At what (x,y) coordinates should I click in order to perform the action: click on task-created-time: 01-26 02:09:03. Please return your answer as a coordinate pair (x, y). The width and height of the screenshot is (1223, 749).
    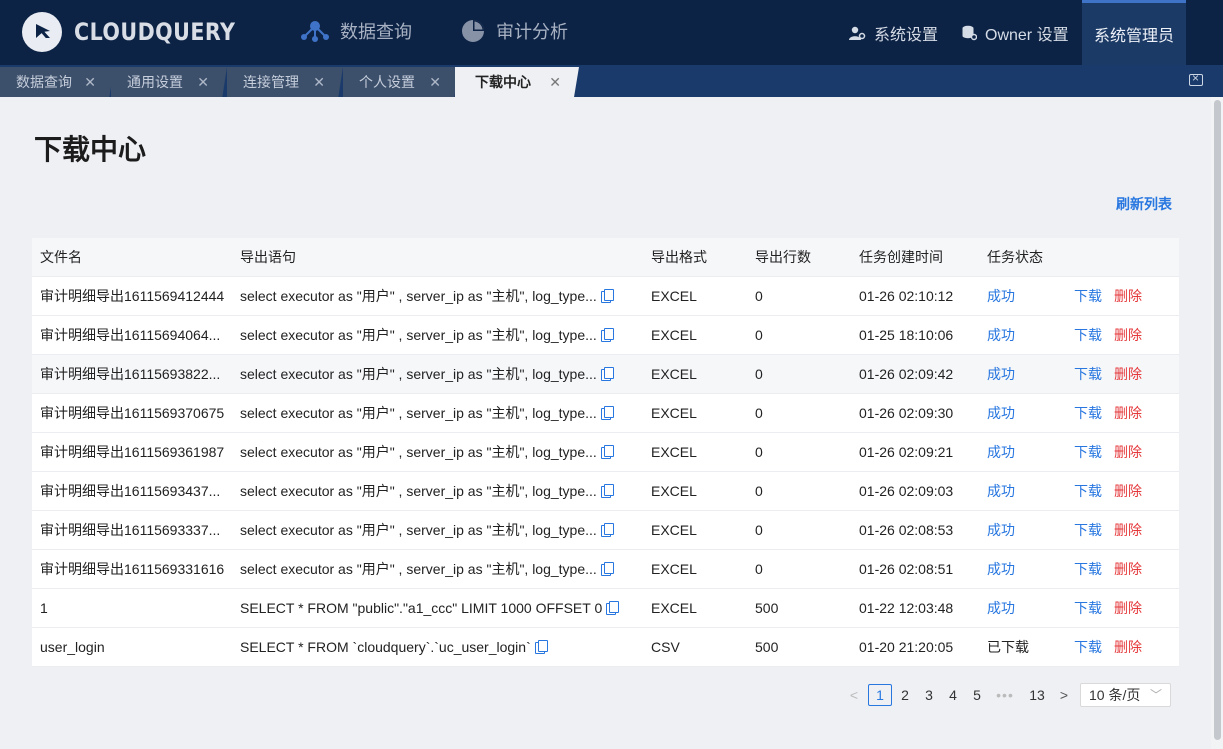
    Looking at the image, I should click on (906, 491).